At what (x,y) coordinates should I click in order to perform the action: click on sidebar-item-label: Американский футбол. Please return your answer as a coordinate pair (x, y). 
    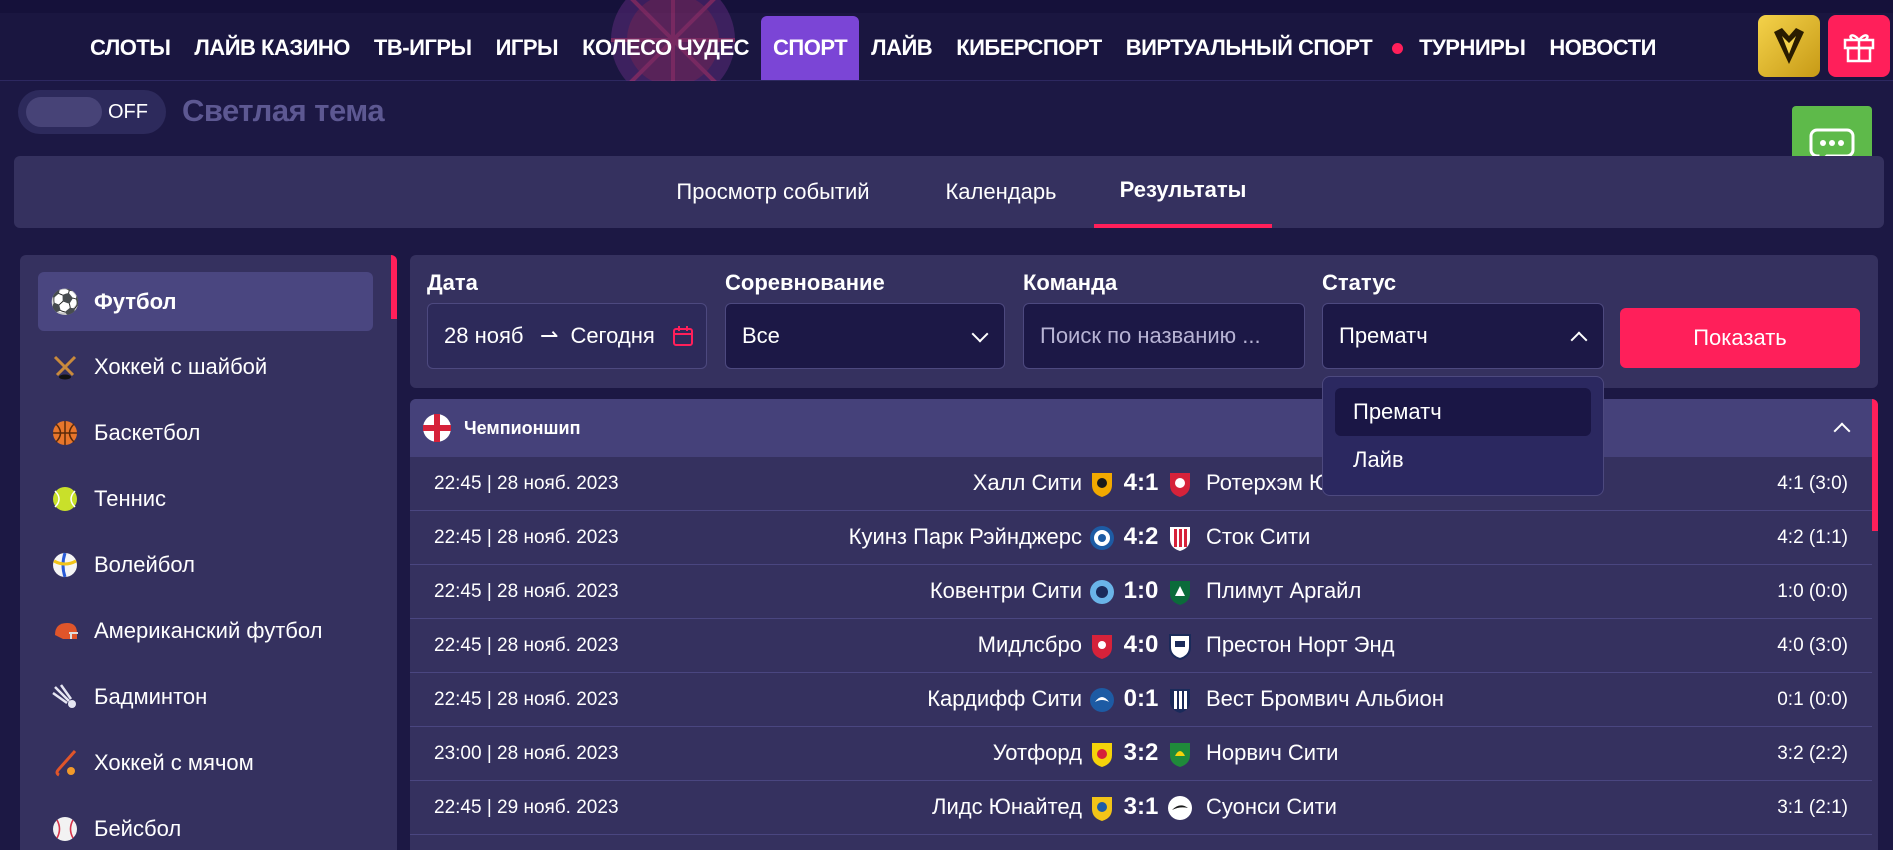
    Looking at the image, I should click on (208, 630).